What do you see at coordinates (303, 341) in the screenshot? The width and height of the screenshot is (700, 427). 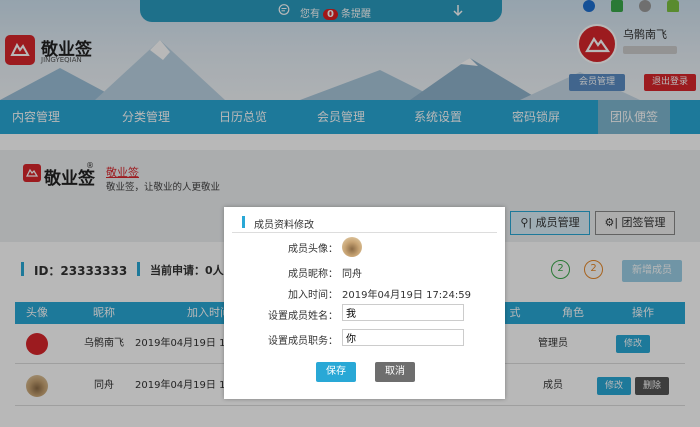 I see `title-label: 设置成员职务：` at bounding box center [303, 341].